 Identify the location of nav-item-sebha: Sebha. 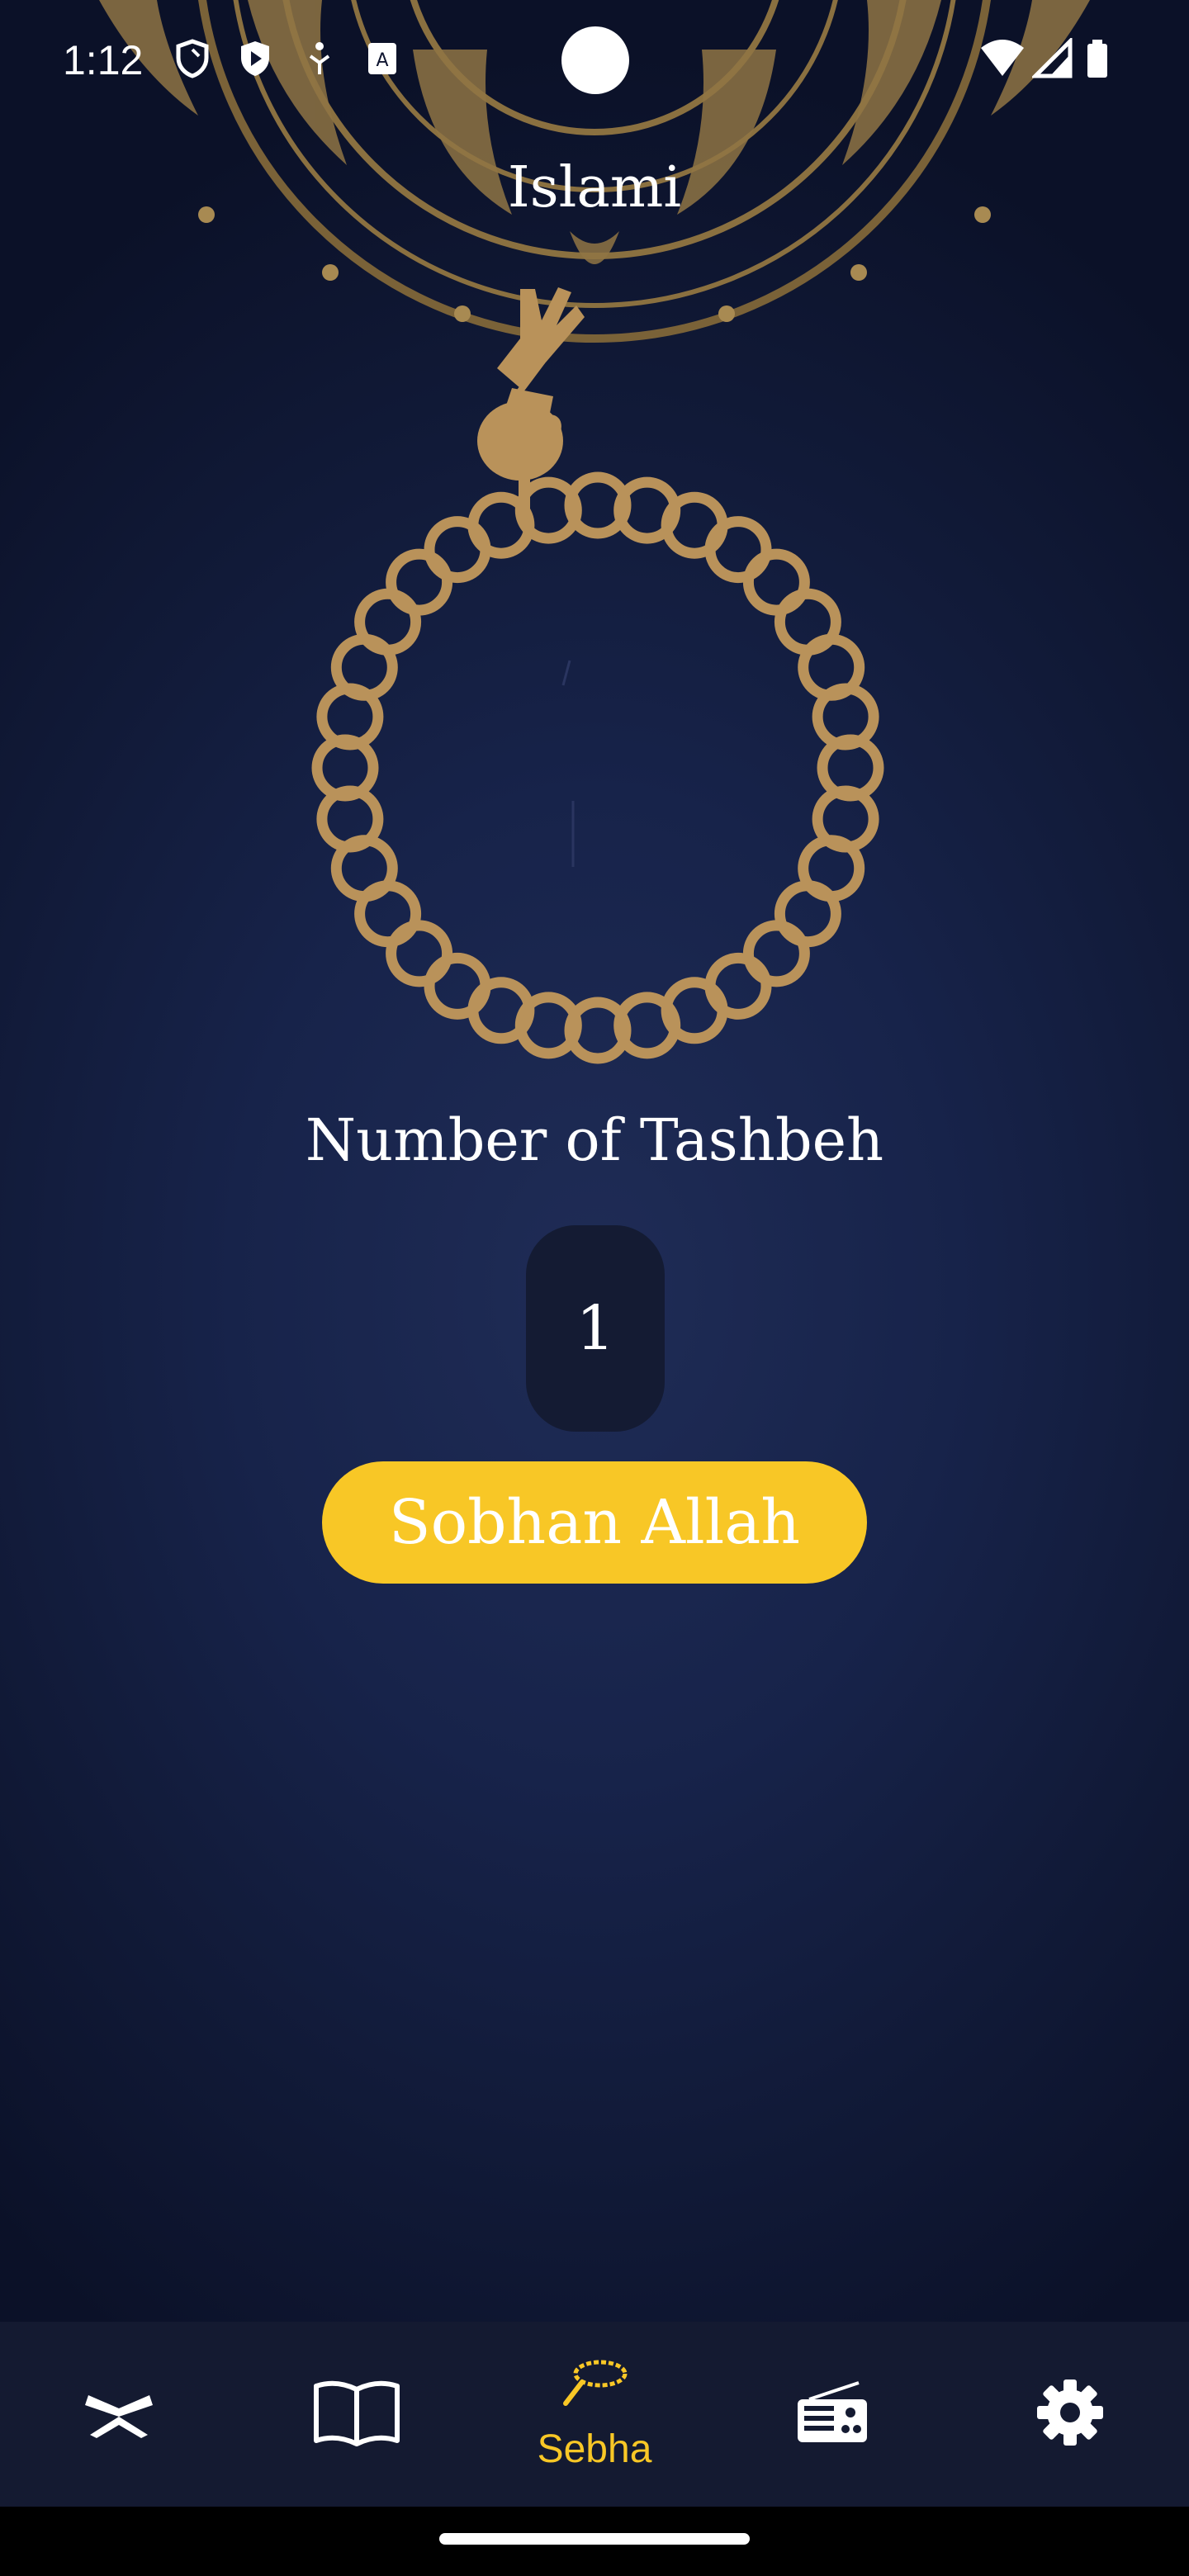
(594, 2414).